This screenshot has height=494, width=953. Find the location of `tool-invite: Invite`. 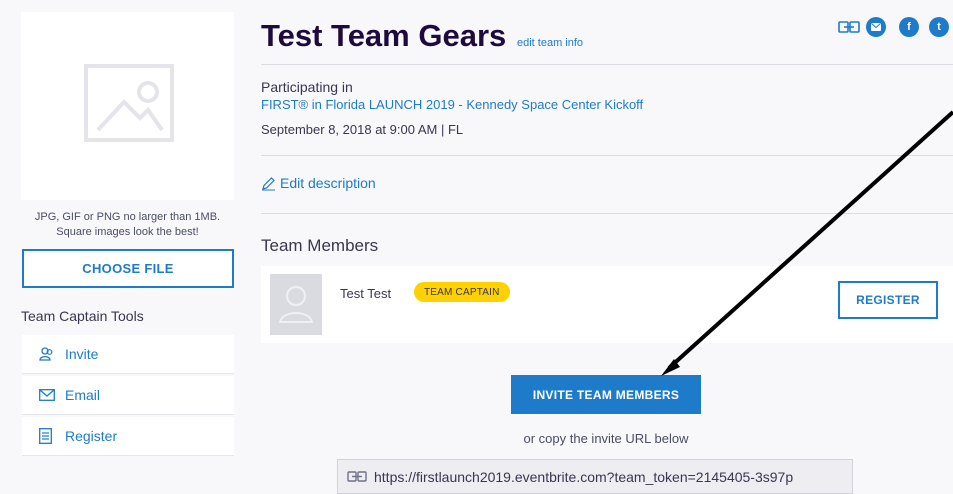

tool-invite: Invite is located at coordinates (128, 354).